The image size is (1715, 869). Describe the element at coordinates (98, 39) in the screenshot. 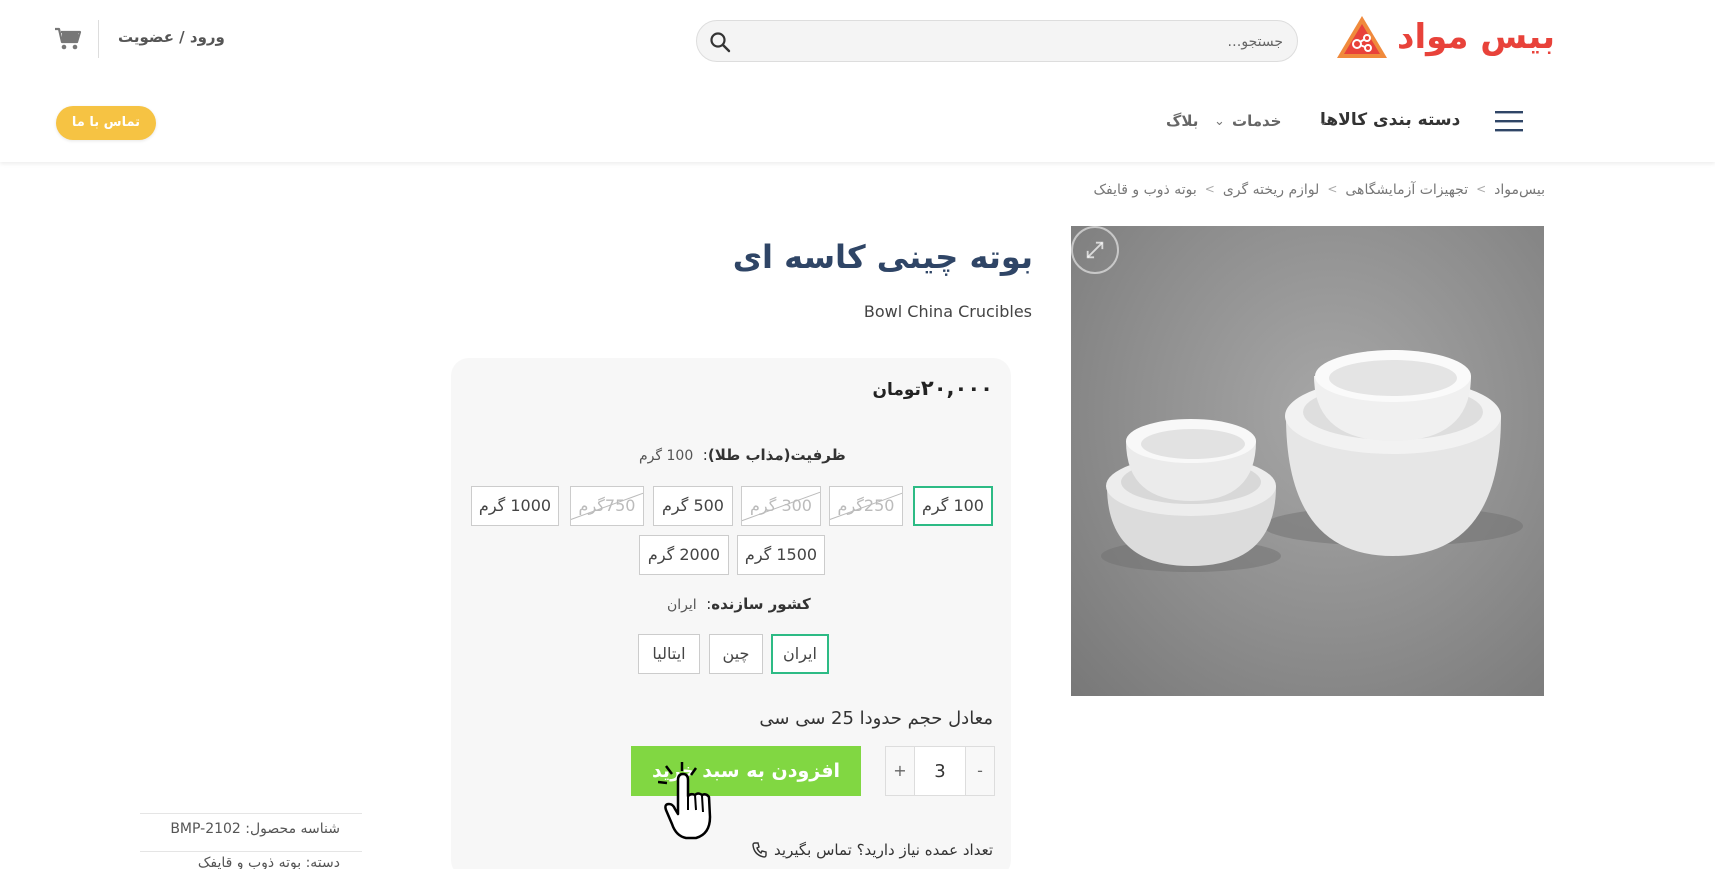

I see `header-divider` at that location.